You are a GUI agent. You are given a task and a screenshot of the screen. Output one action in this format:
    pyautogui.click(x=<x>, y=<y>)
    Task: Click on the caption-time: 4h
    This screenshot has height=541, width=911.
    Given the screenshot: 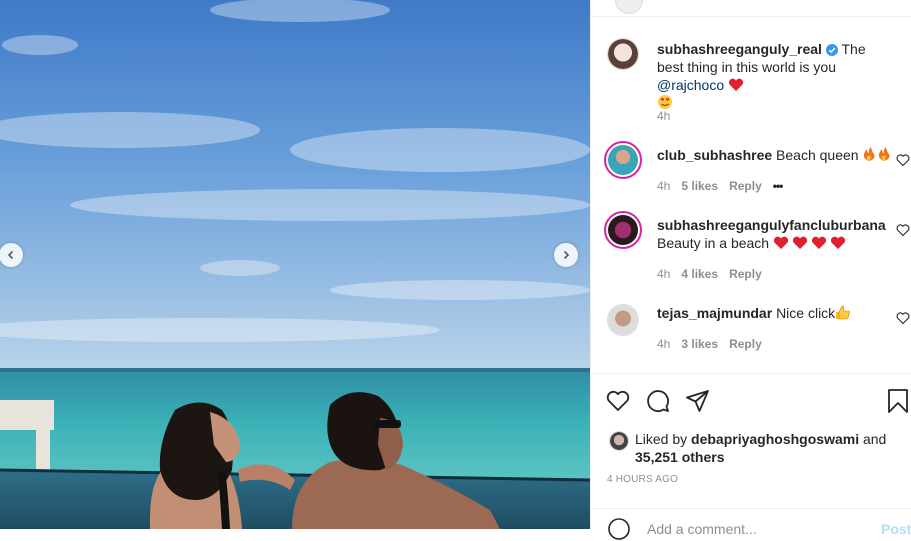 What is the action you would take?
    pyautogui.click(x=663, y=116)
    